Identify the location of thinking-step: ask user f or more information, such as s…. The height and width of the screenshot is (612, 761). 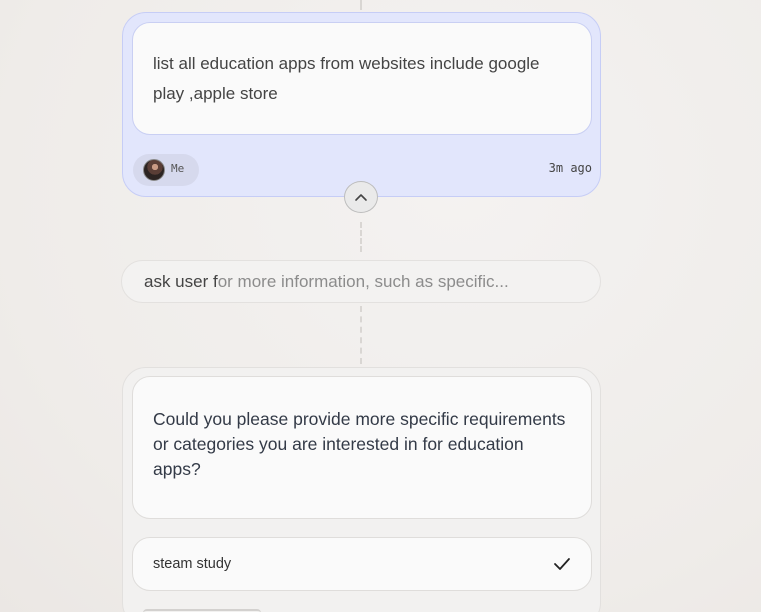
(361, 281).